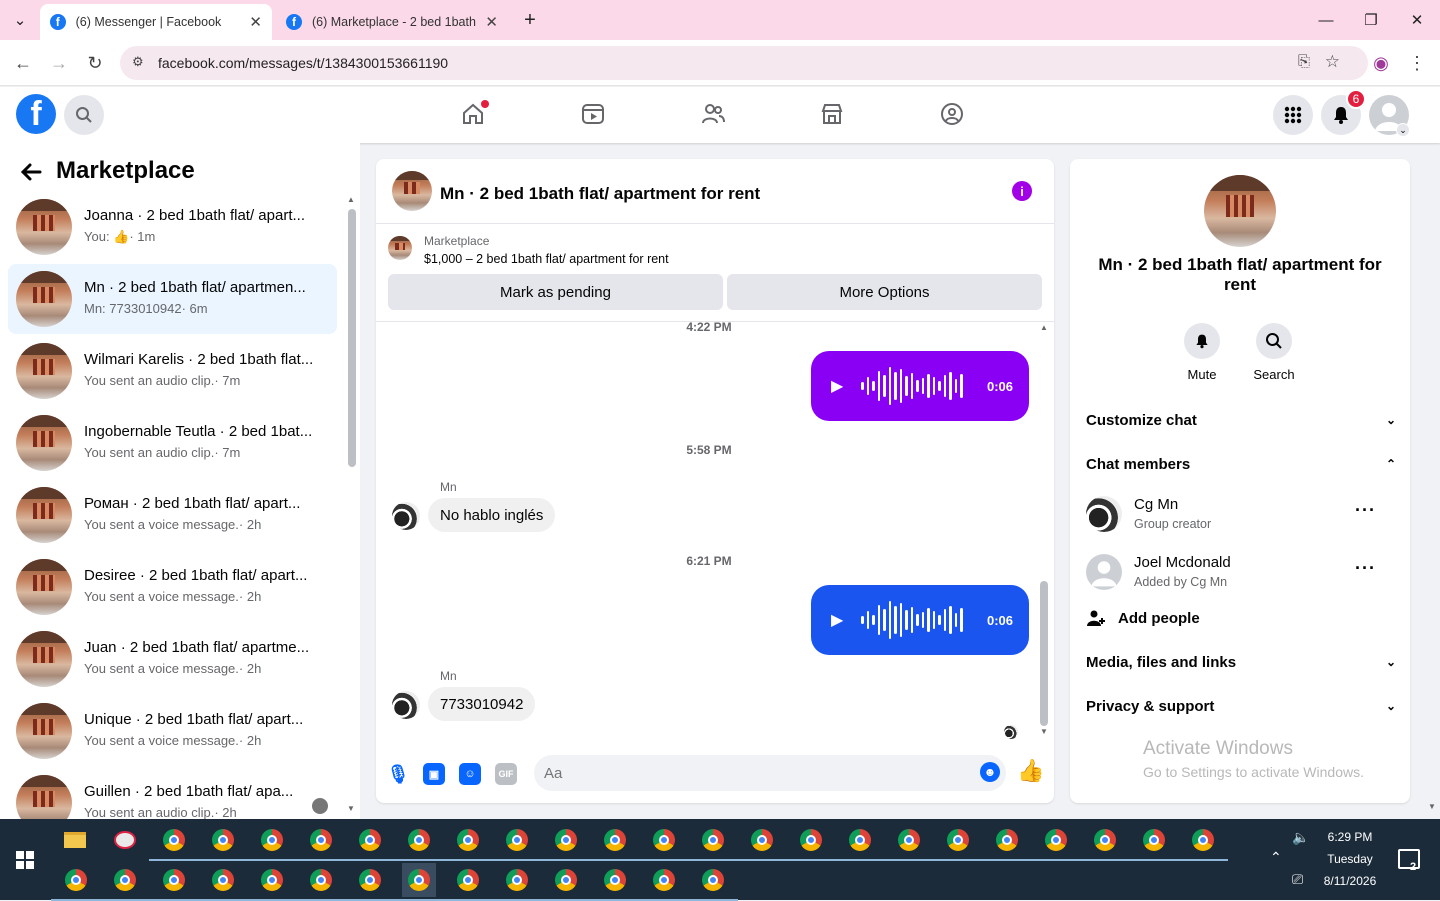  Describe the element at coordinates (1417, 20) in the screenshot. I see `close-window-icon: ✕` at that location.